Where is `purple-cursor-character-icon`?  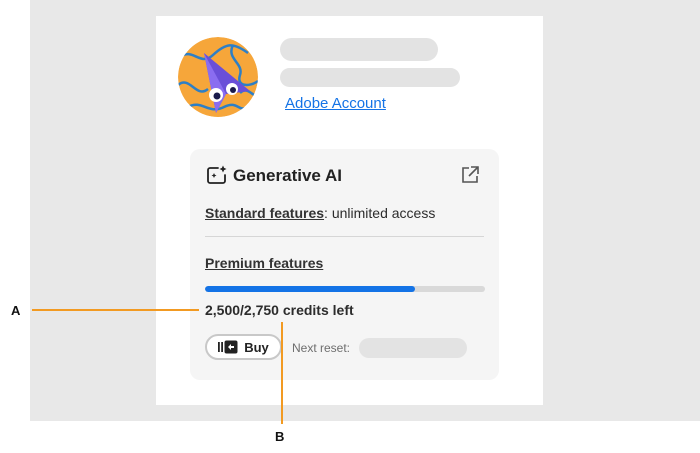 purple-cursor-character-icon is located at coordinates (218, 77).